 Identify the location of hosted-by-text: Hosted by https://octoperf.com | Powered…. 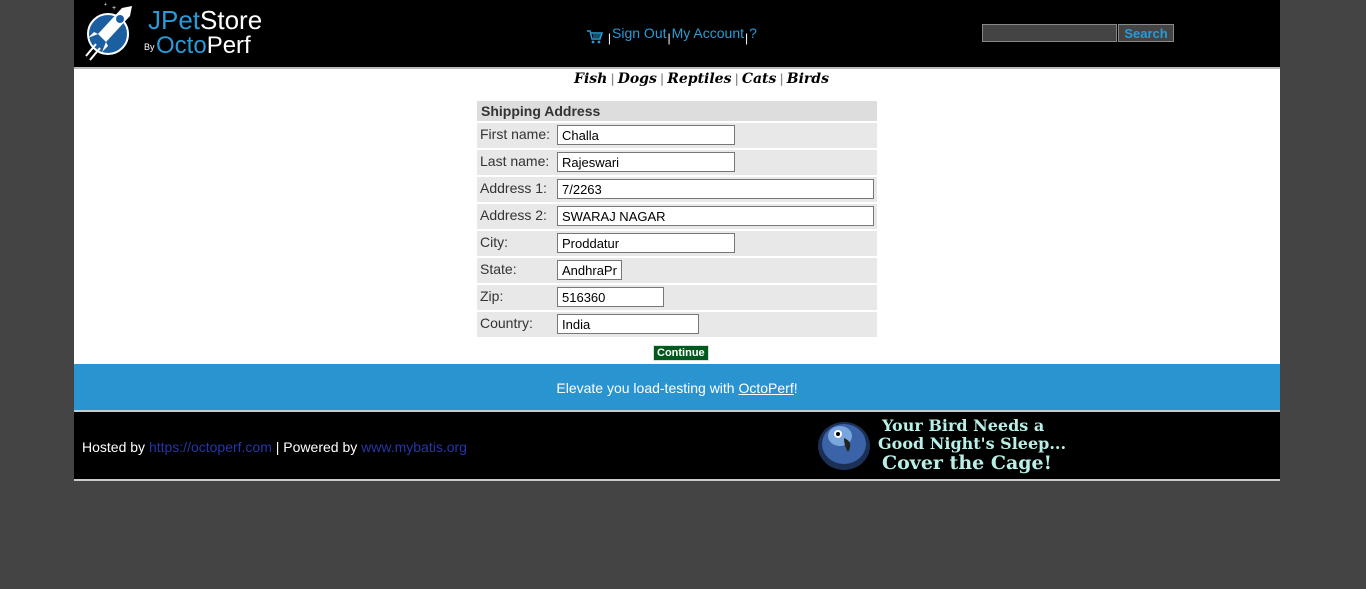
(274, 447).